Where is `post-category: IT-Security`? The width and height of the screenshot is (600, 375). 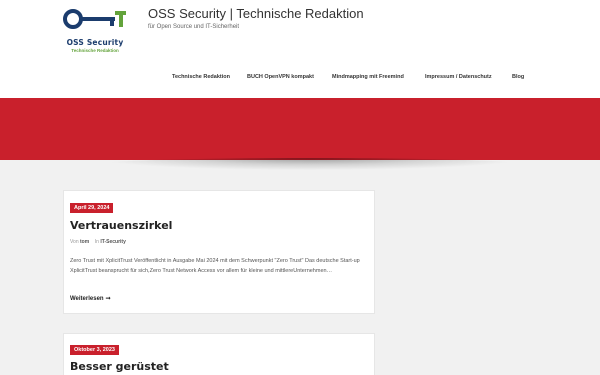 post-category: IT-Security is located at coordinates (113, 242).